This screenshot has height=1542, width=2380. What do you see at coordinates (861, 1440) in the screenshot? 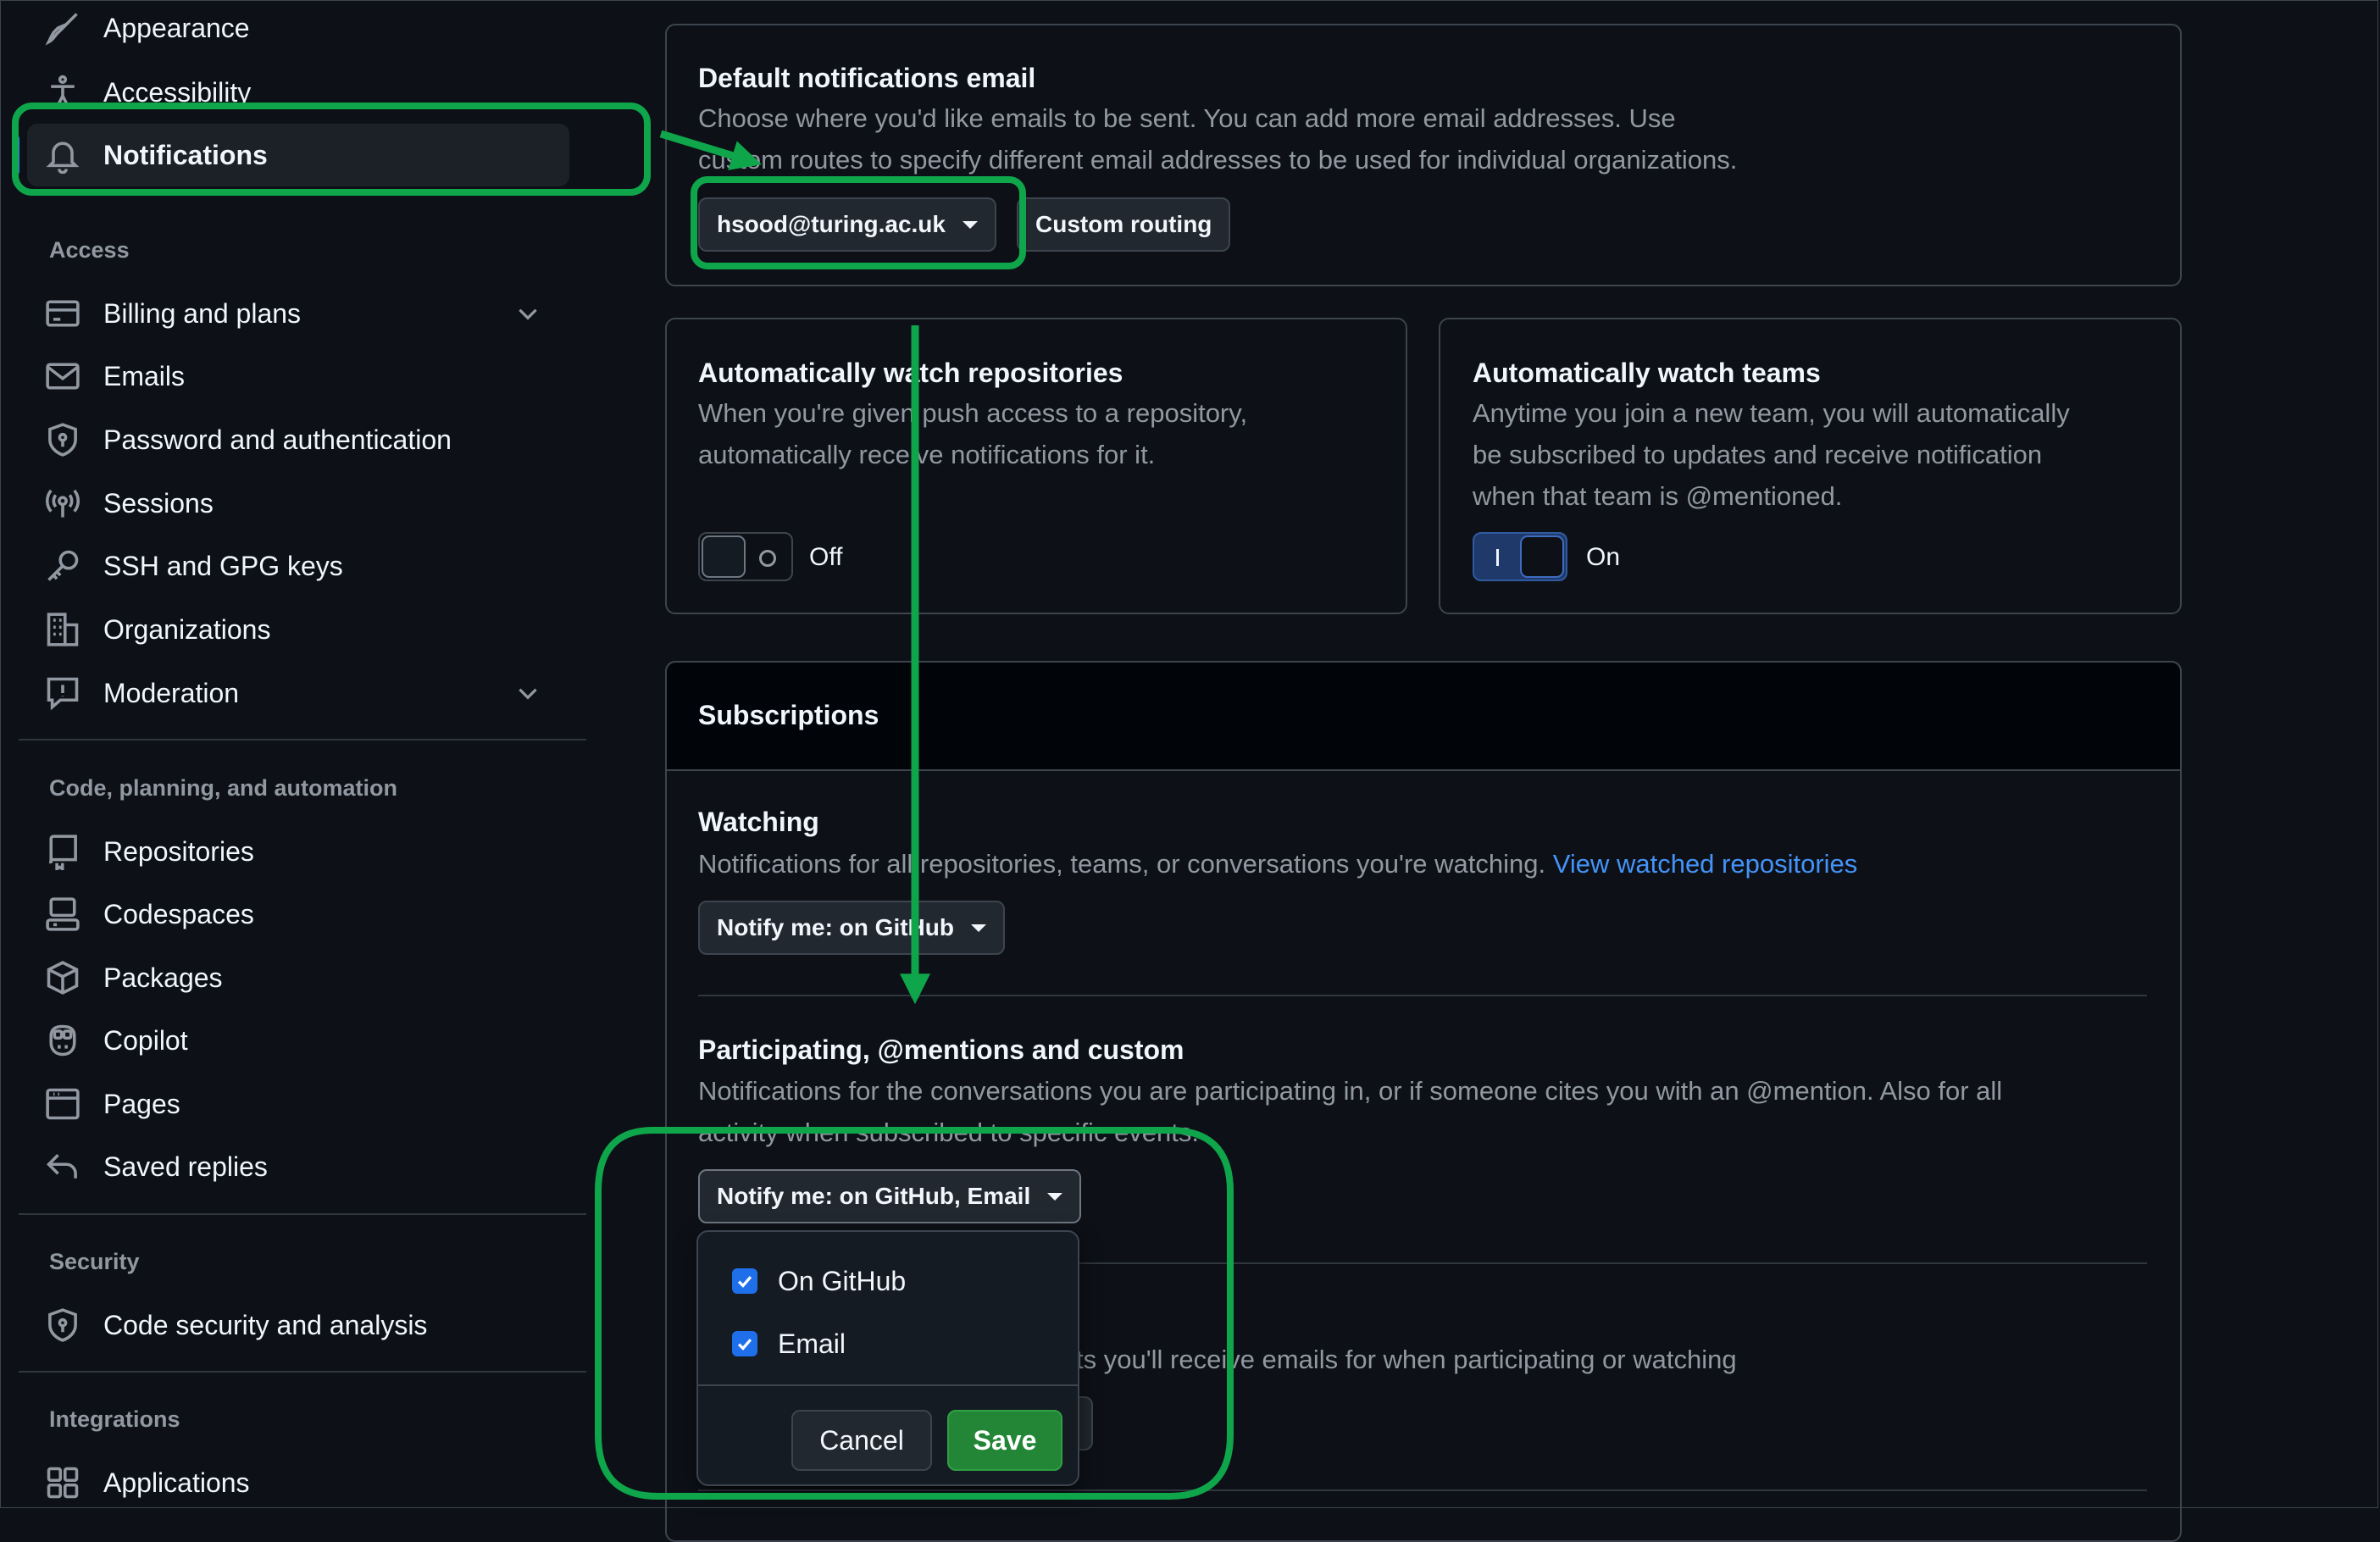
I see `cancel-button: Cancel` at bounding box center [861, 1440].